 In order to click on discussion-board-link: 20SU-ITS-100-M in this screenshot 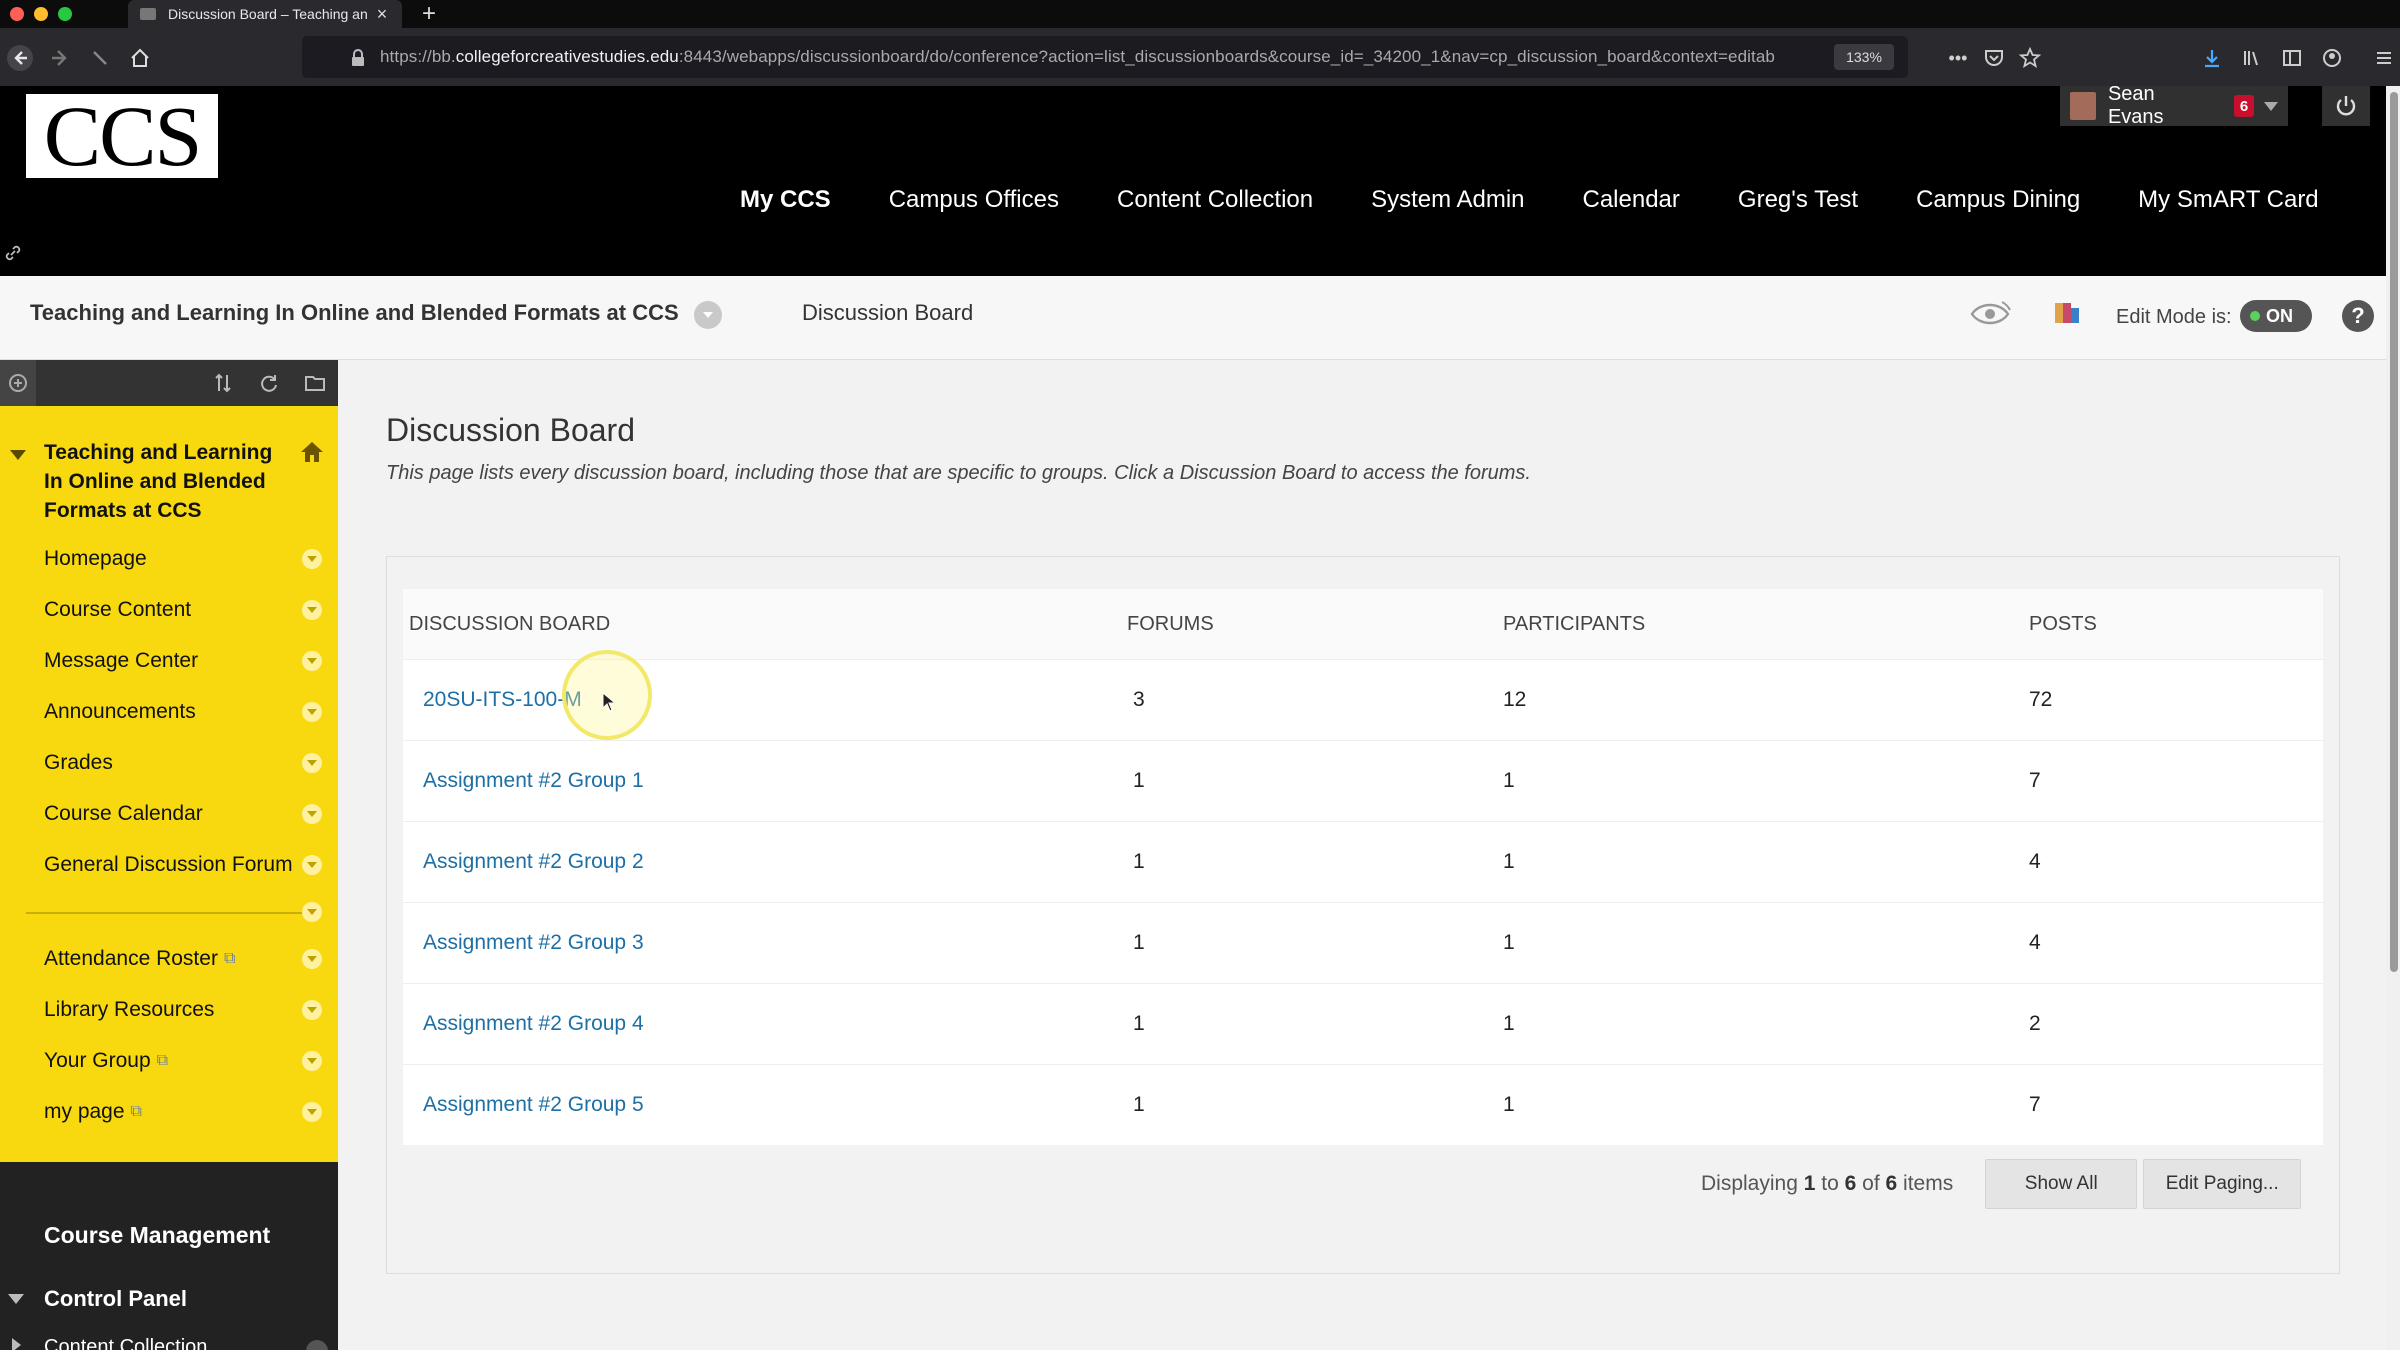, I will do `click(502, 700)`.